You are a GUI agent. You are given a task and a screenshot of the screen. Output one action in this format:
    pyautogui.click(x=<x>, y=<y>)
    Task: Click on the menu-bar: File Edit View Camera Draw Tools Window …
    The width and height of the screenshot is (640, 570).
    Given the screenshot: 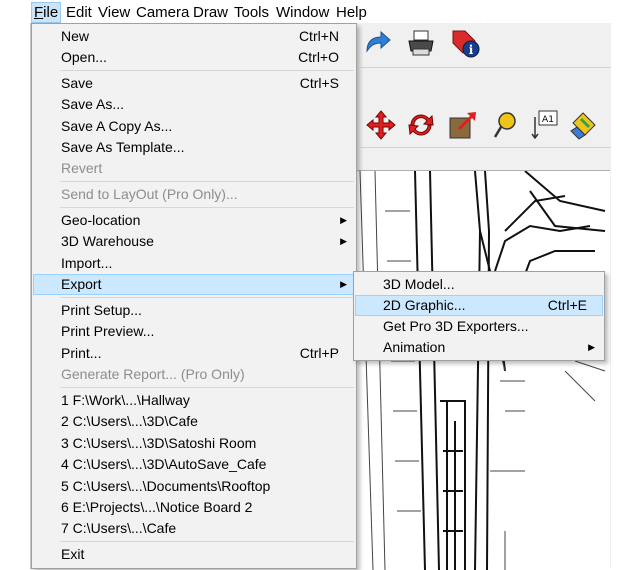 What is the action you would take?
    pyautogui.click(x=320, y=12)
    